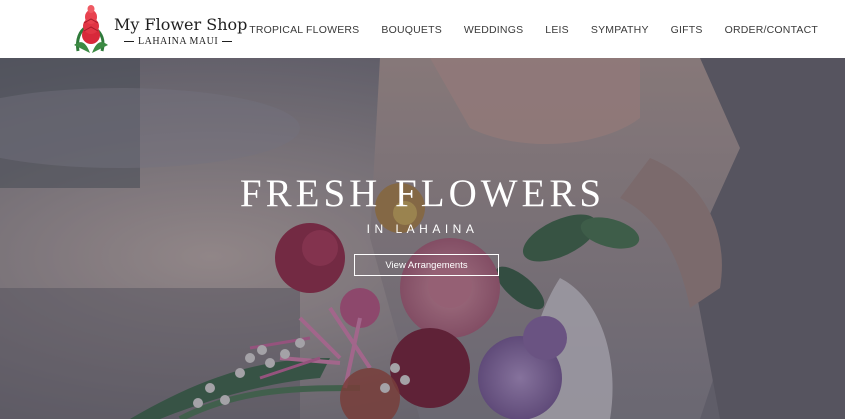 This screenshot has height=419, width=845. Describe the element at coordinates (91, 29) in the screenshot. I see `red-ginger-flower-icon` at that location.